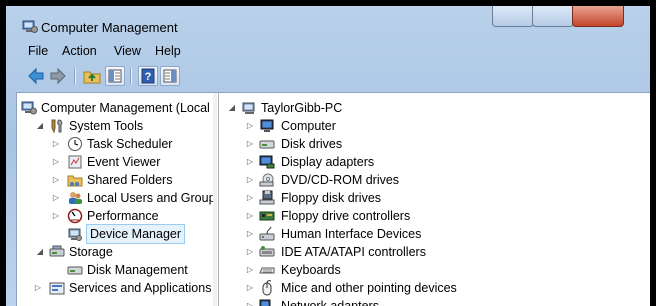 The image size is (656, 306). Describe the element at coordinates (127, 51) in the screenshot. I see `menu-view: View` at that location.